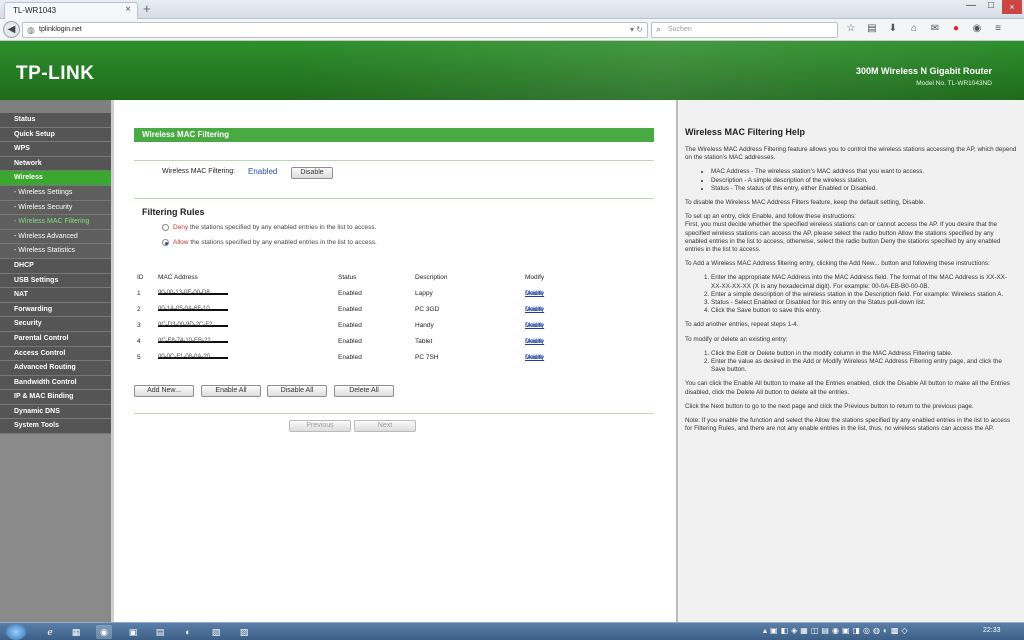 The image size is (1024, 640). What do you see at coordinates (312, 173) in the screenshot?
I see `disable-button: Disable` at bounding box center [312, 173].